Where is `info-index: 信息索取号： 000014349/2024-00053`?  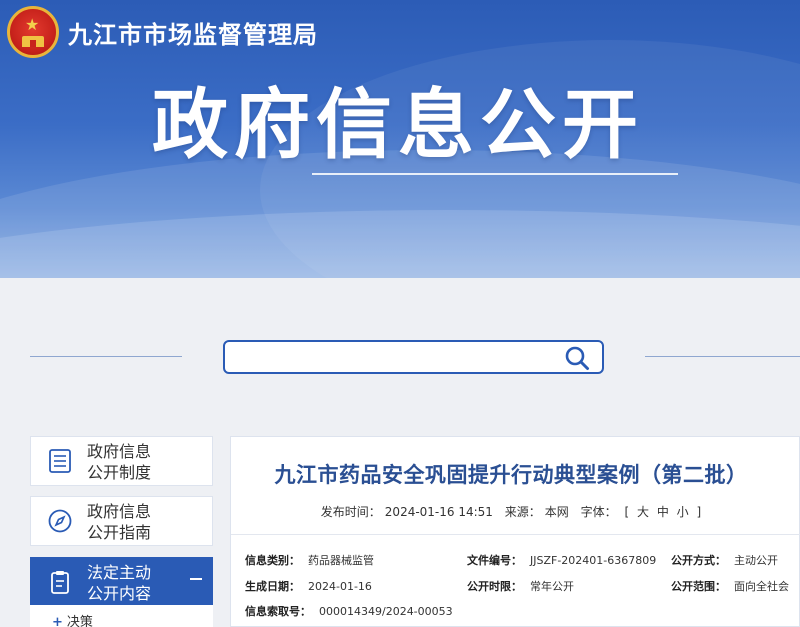 info-index: 信息索取号： 000014349/2024-00053 is located at coordinates (349, 611).